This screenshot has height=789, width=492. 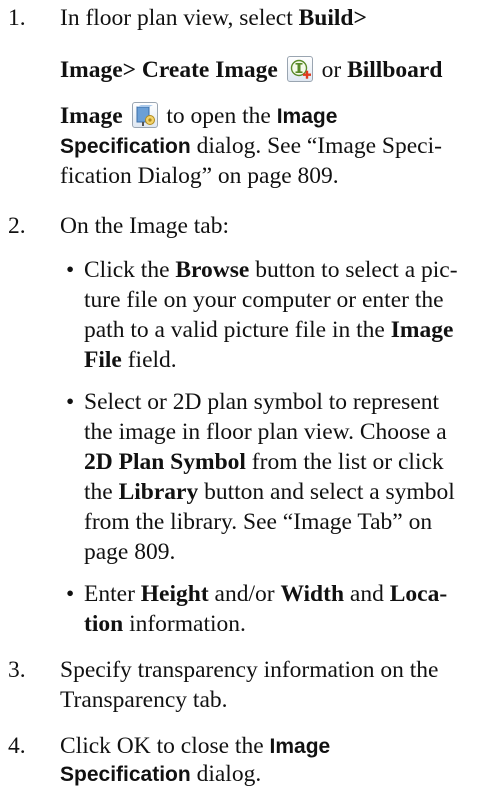 I want to click on text: dialog., so click(x=226, y=774).